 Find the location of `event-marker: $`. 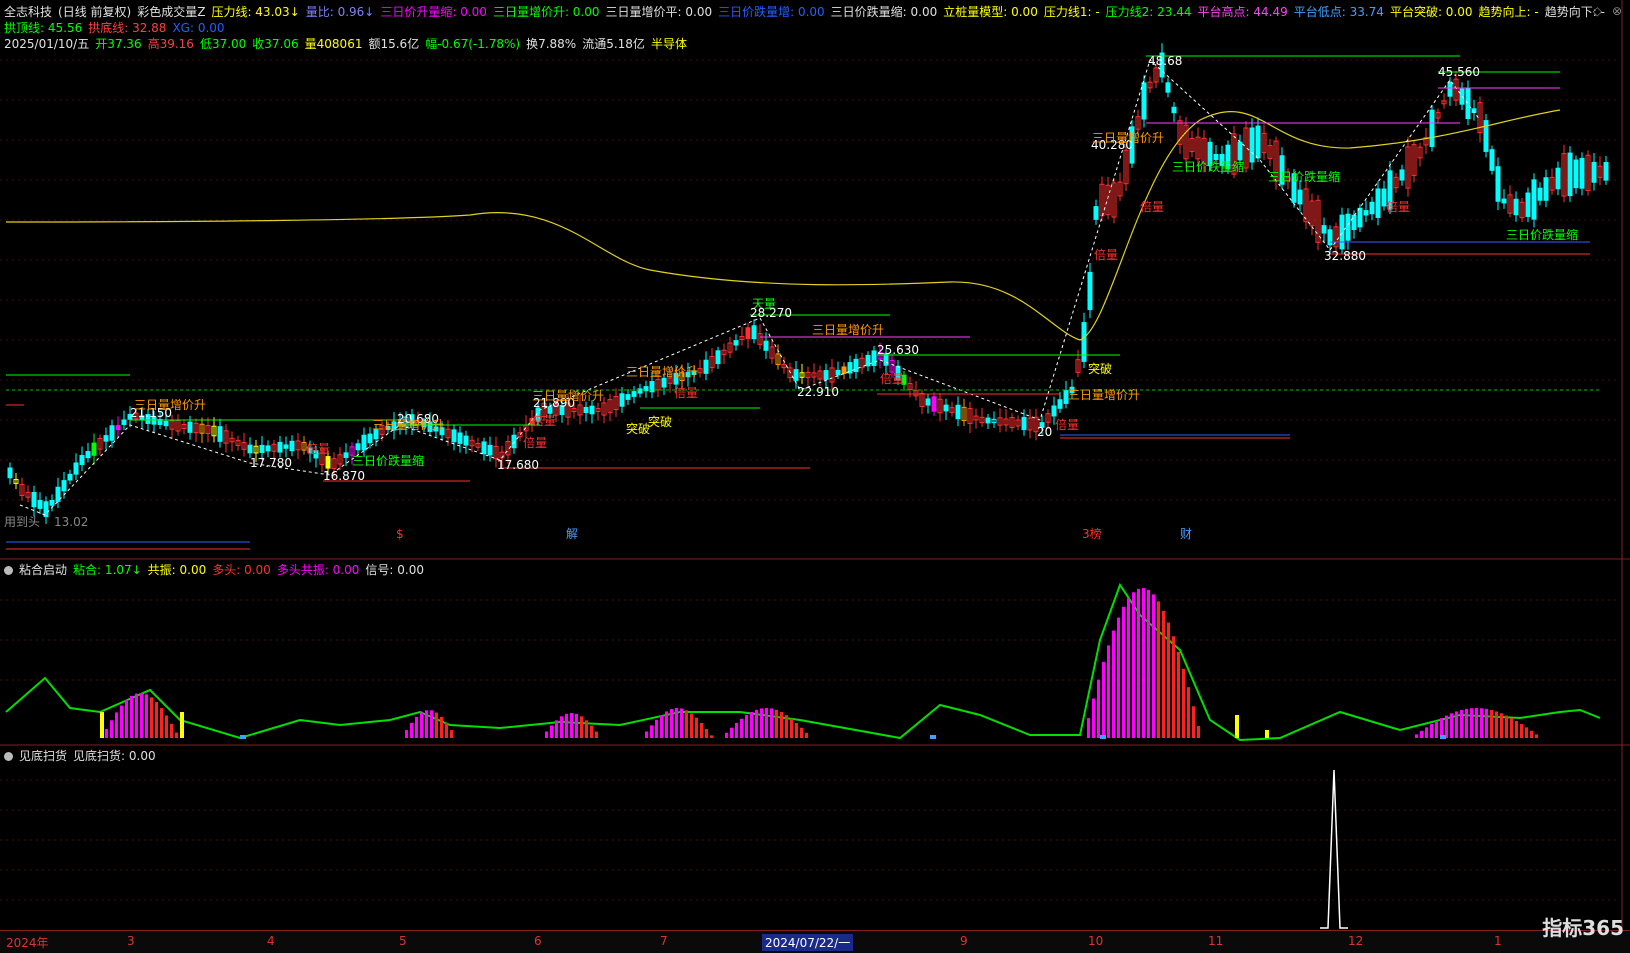

event-marker: $ is located at coordinates (400, 534).